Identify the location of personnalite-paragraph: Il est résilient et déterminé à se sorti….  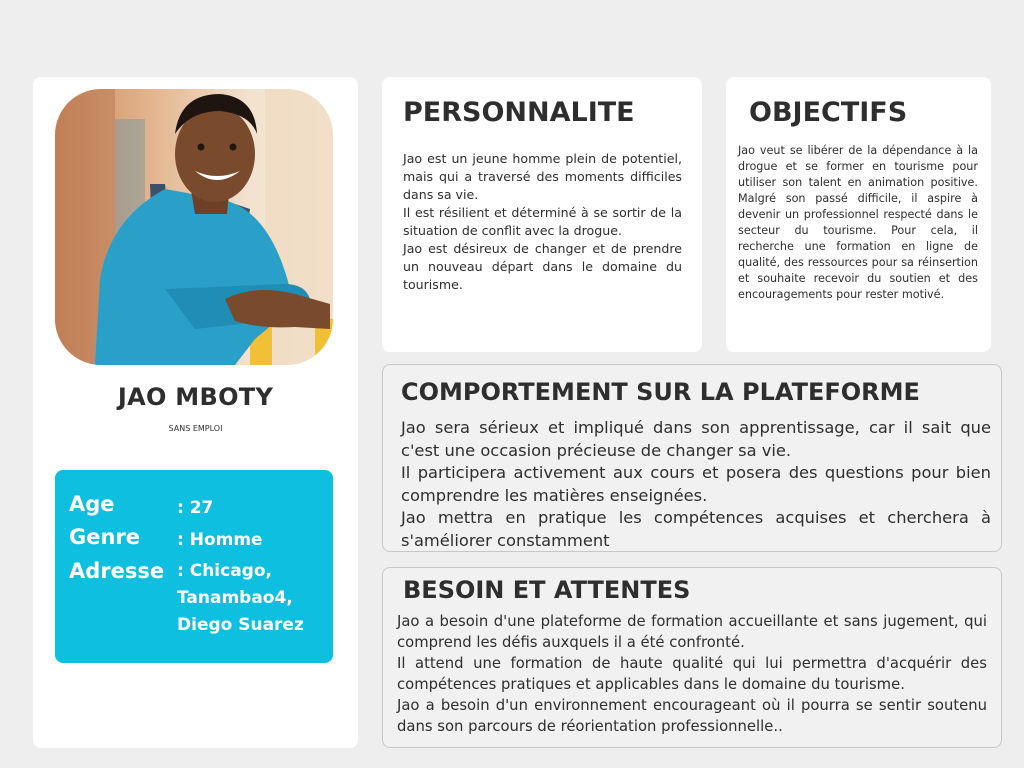
(542, 221).